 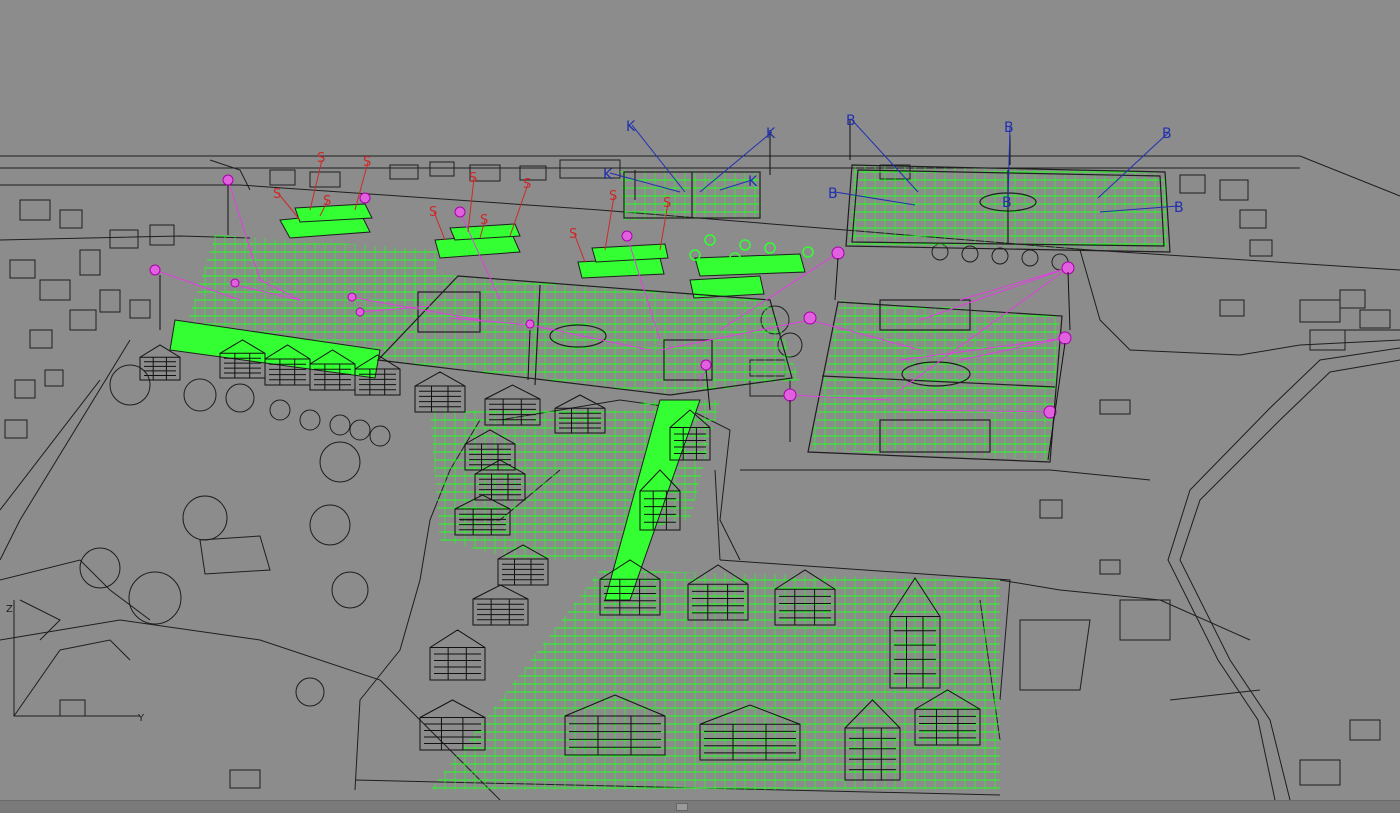 I want to click on axis-y-label: Y, so click(x=141, y=718).